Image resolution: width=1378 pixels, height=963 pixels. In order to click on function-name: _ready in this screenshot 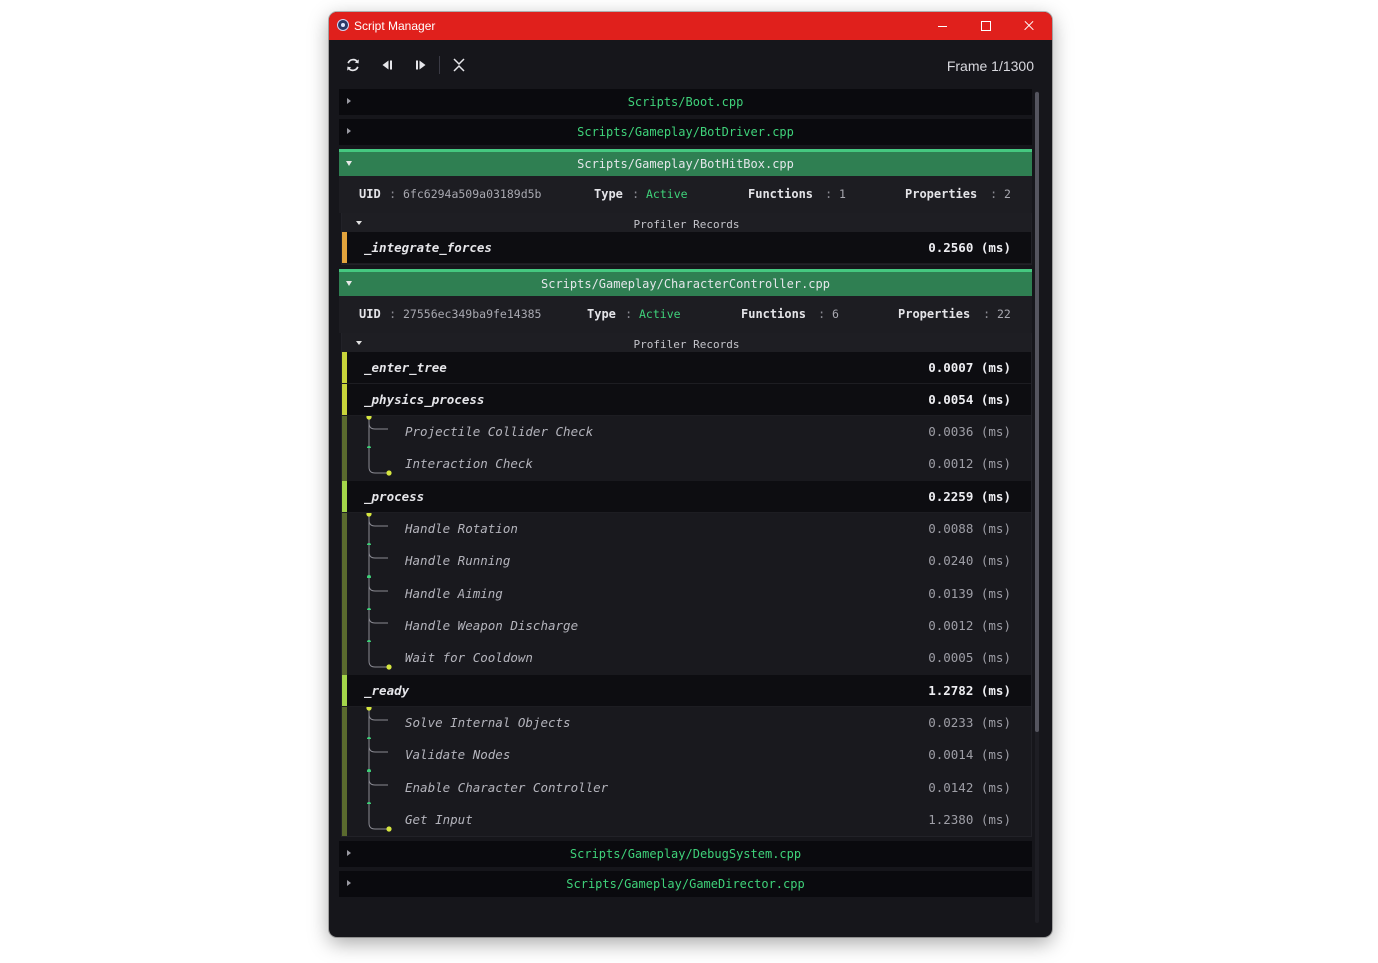, I will do `click(387, 690)`.